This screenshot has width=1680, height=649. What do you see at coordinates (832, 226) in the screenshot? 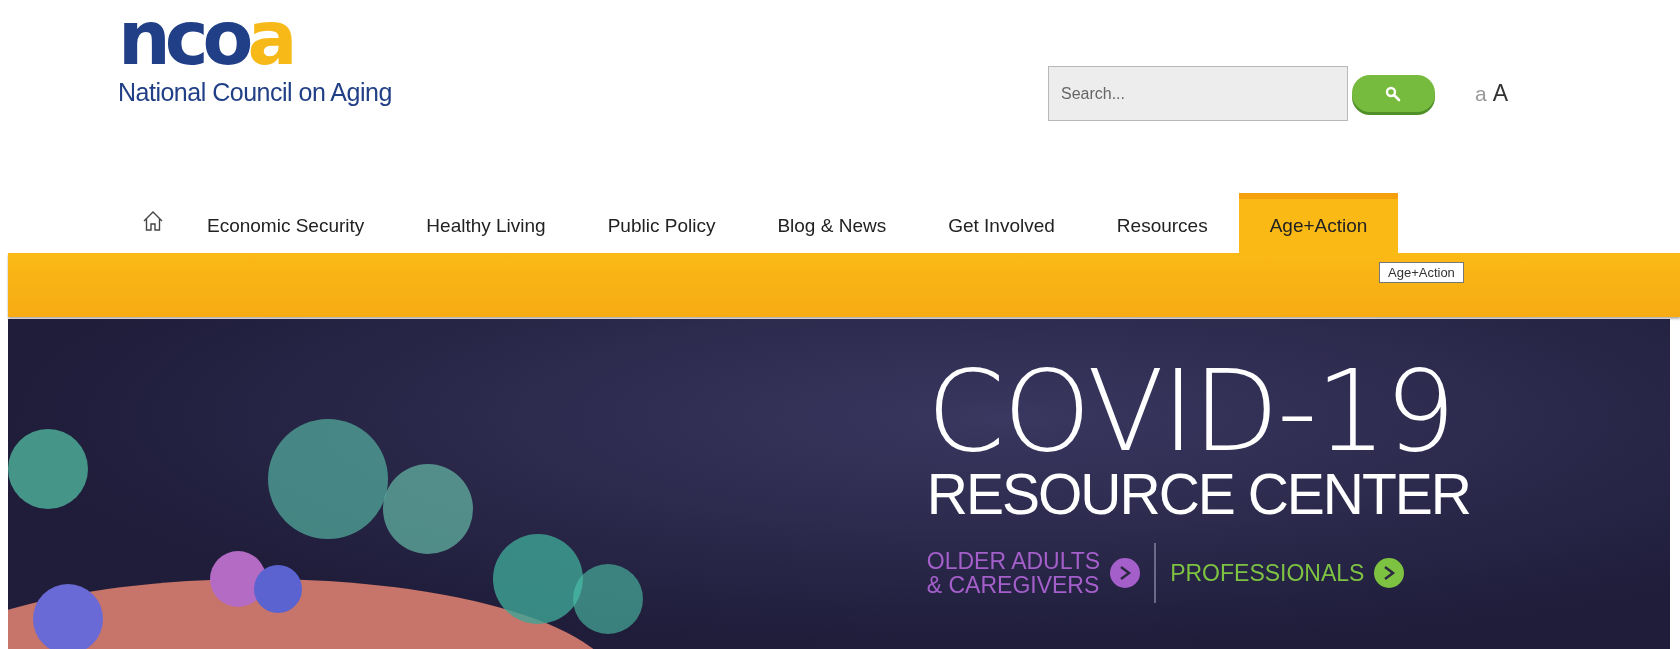
I see `nav-tab: Blog & News` at bounding box center [832, 226].